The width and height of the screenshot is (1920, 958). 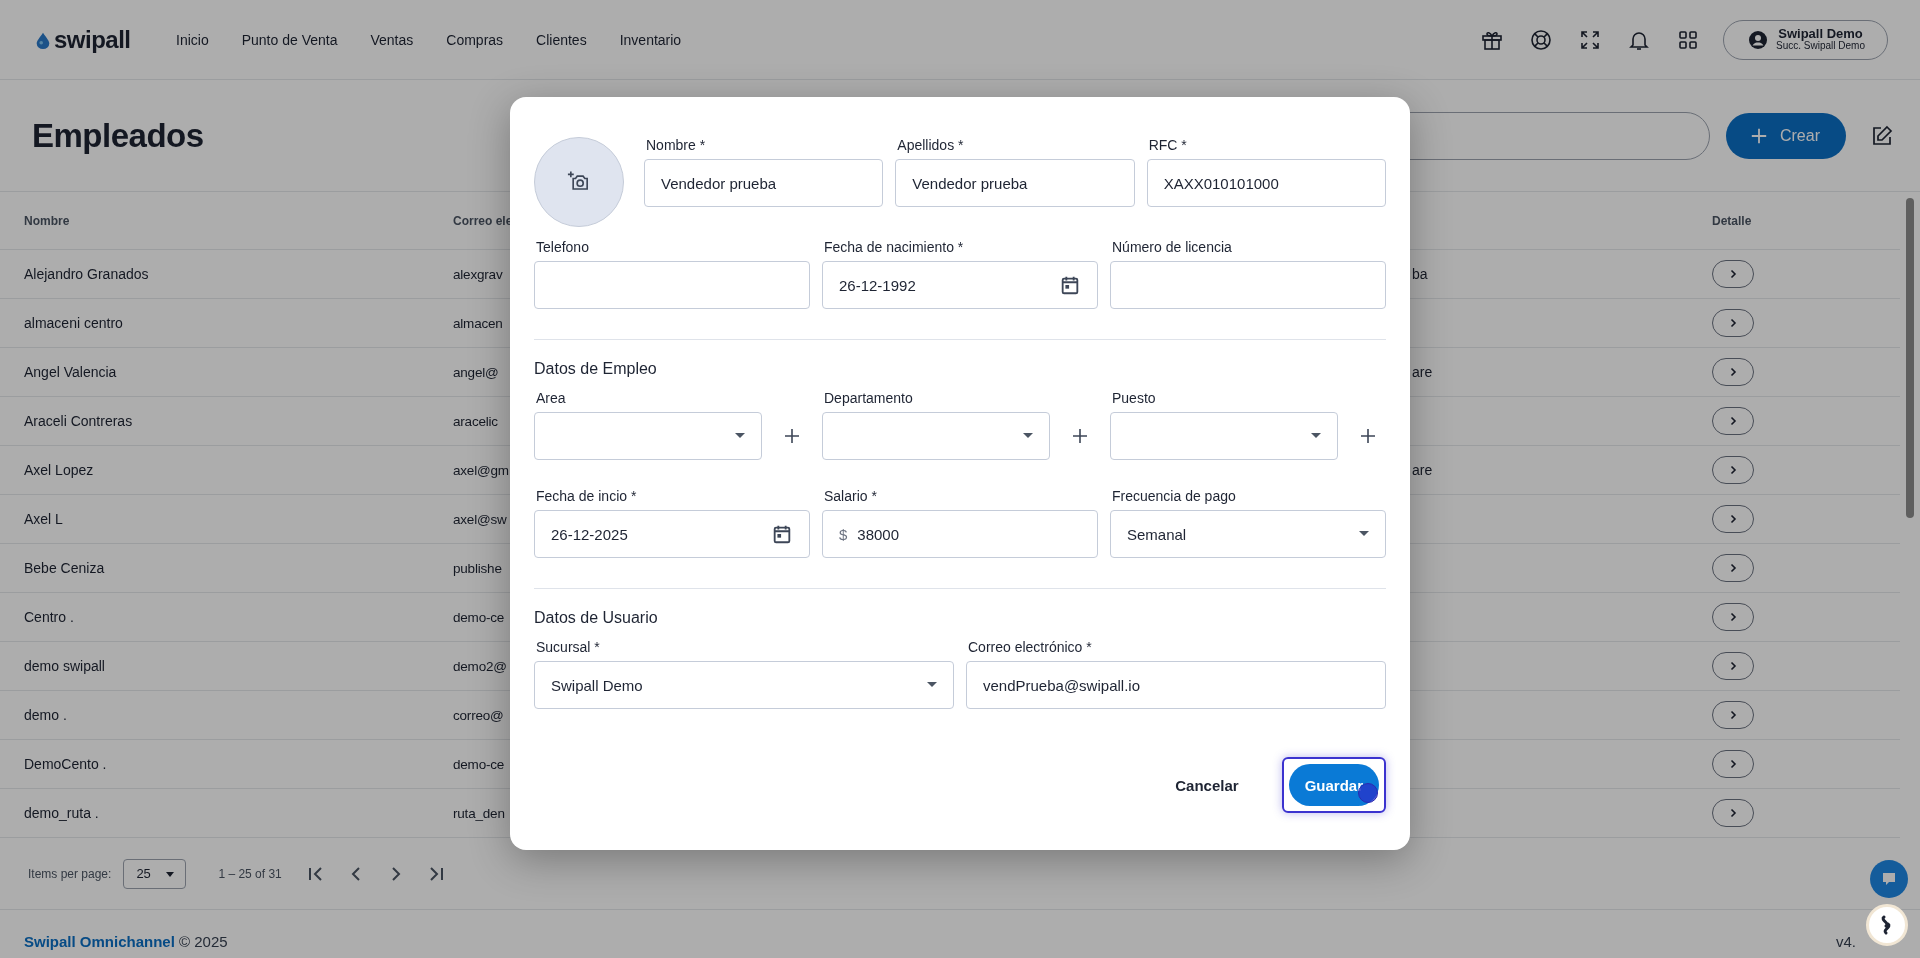 I want to click on table-cell: almacen, so click(x=478, y=323).